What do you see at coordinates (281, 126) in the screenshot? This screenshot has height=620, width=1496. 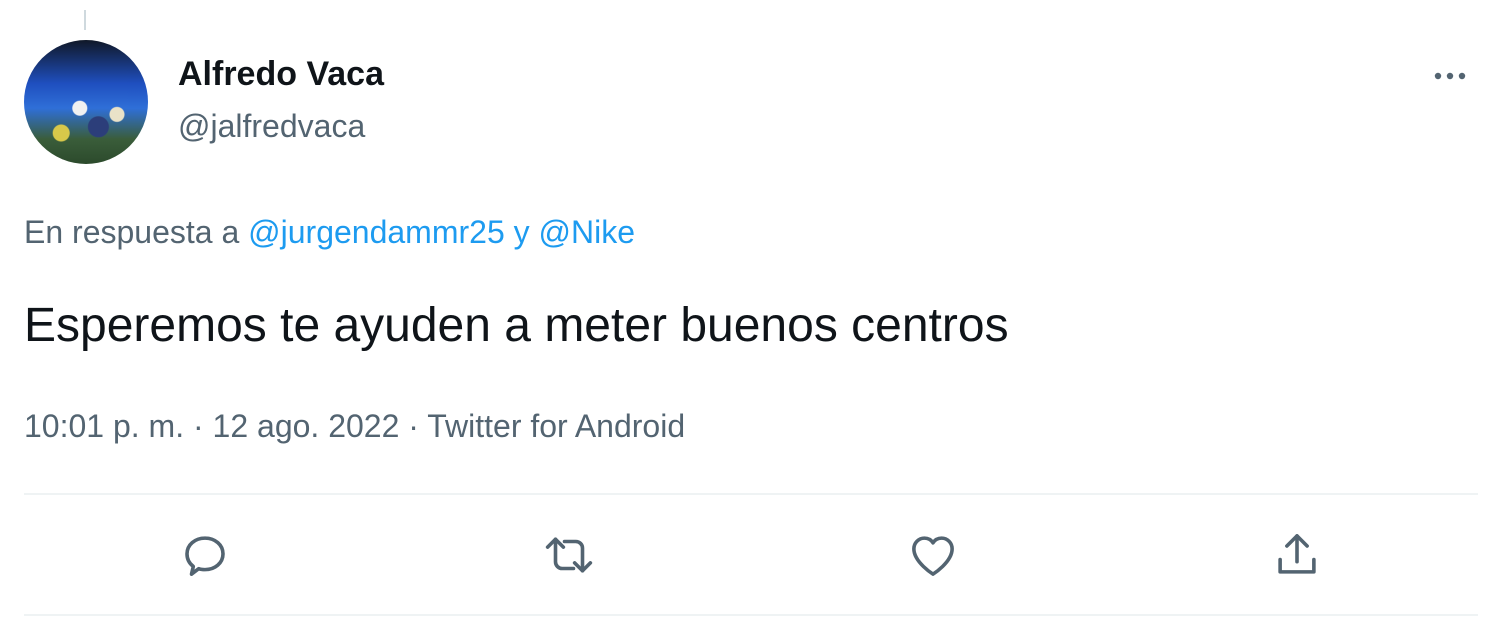 I see `author-handle: @jalfredvaca` at bounding box center [281, 126].